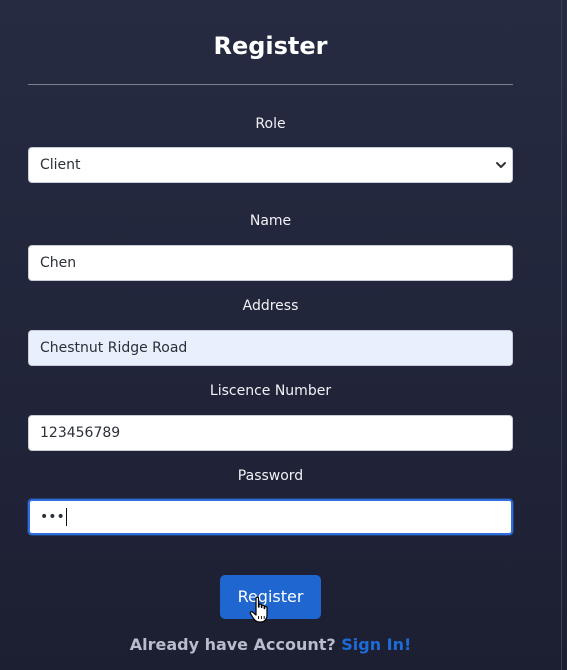 This screenshot has height=670, width=567. I want to click on chevron-down-icon, so click(501, 165).